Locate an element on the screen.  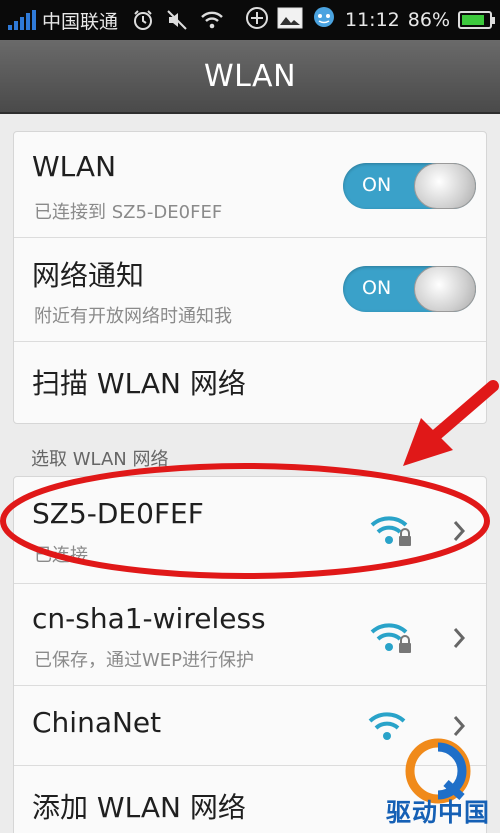
page-title: WLAN is located at coordinates (250, 76).